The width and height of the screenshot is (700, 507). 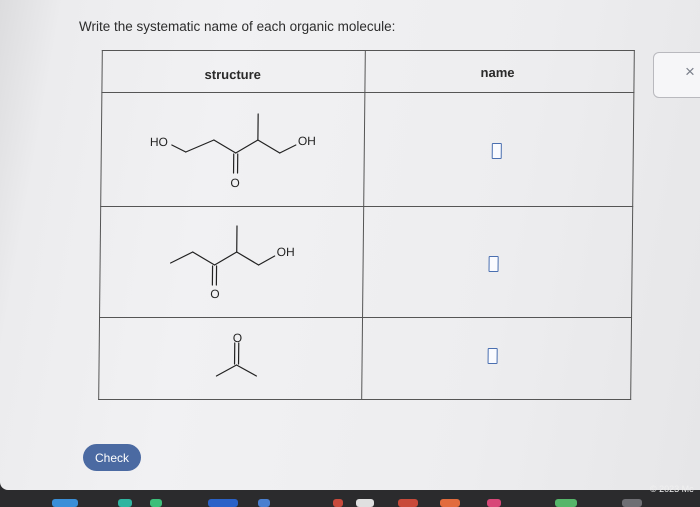 I want to click on table-border-bottom, so click(x=364, y=399).